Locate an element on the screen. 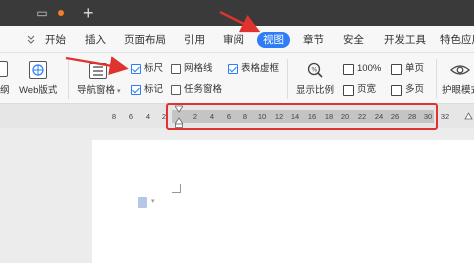 This screenshot has height=263, width=474. eye-protect-label: 护眼模式 is located at coordinates (458, 91).